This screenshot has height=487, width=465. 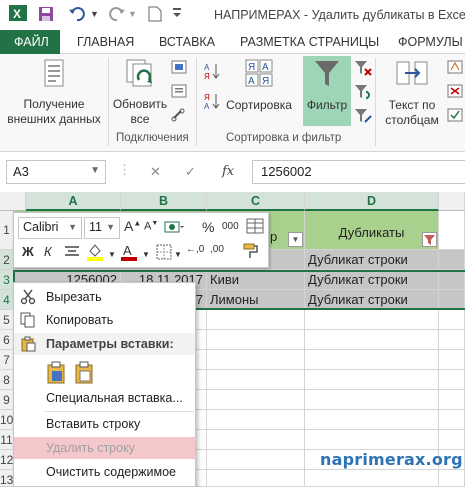 What do you see at coordinates (255, 227) in the screenshot?
I see `format-painter-table-icon` at bounding box center [255, 227].